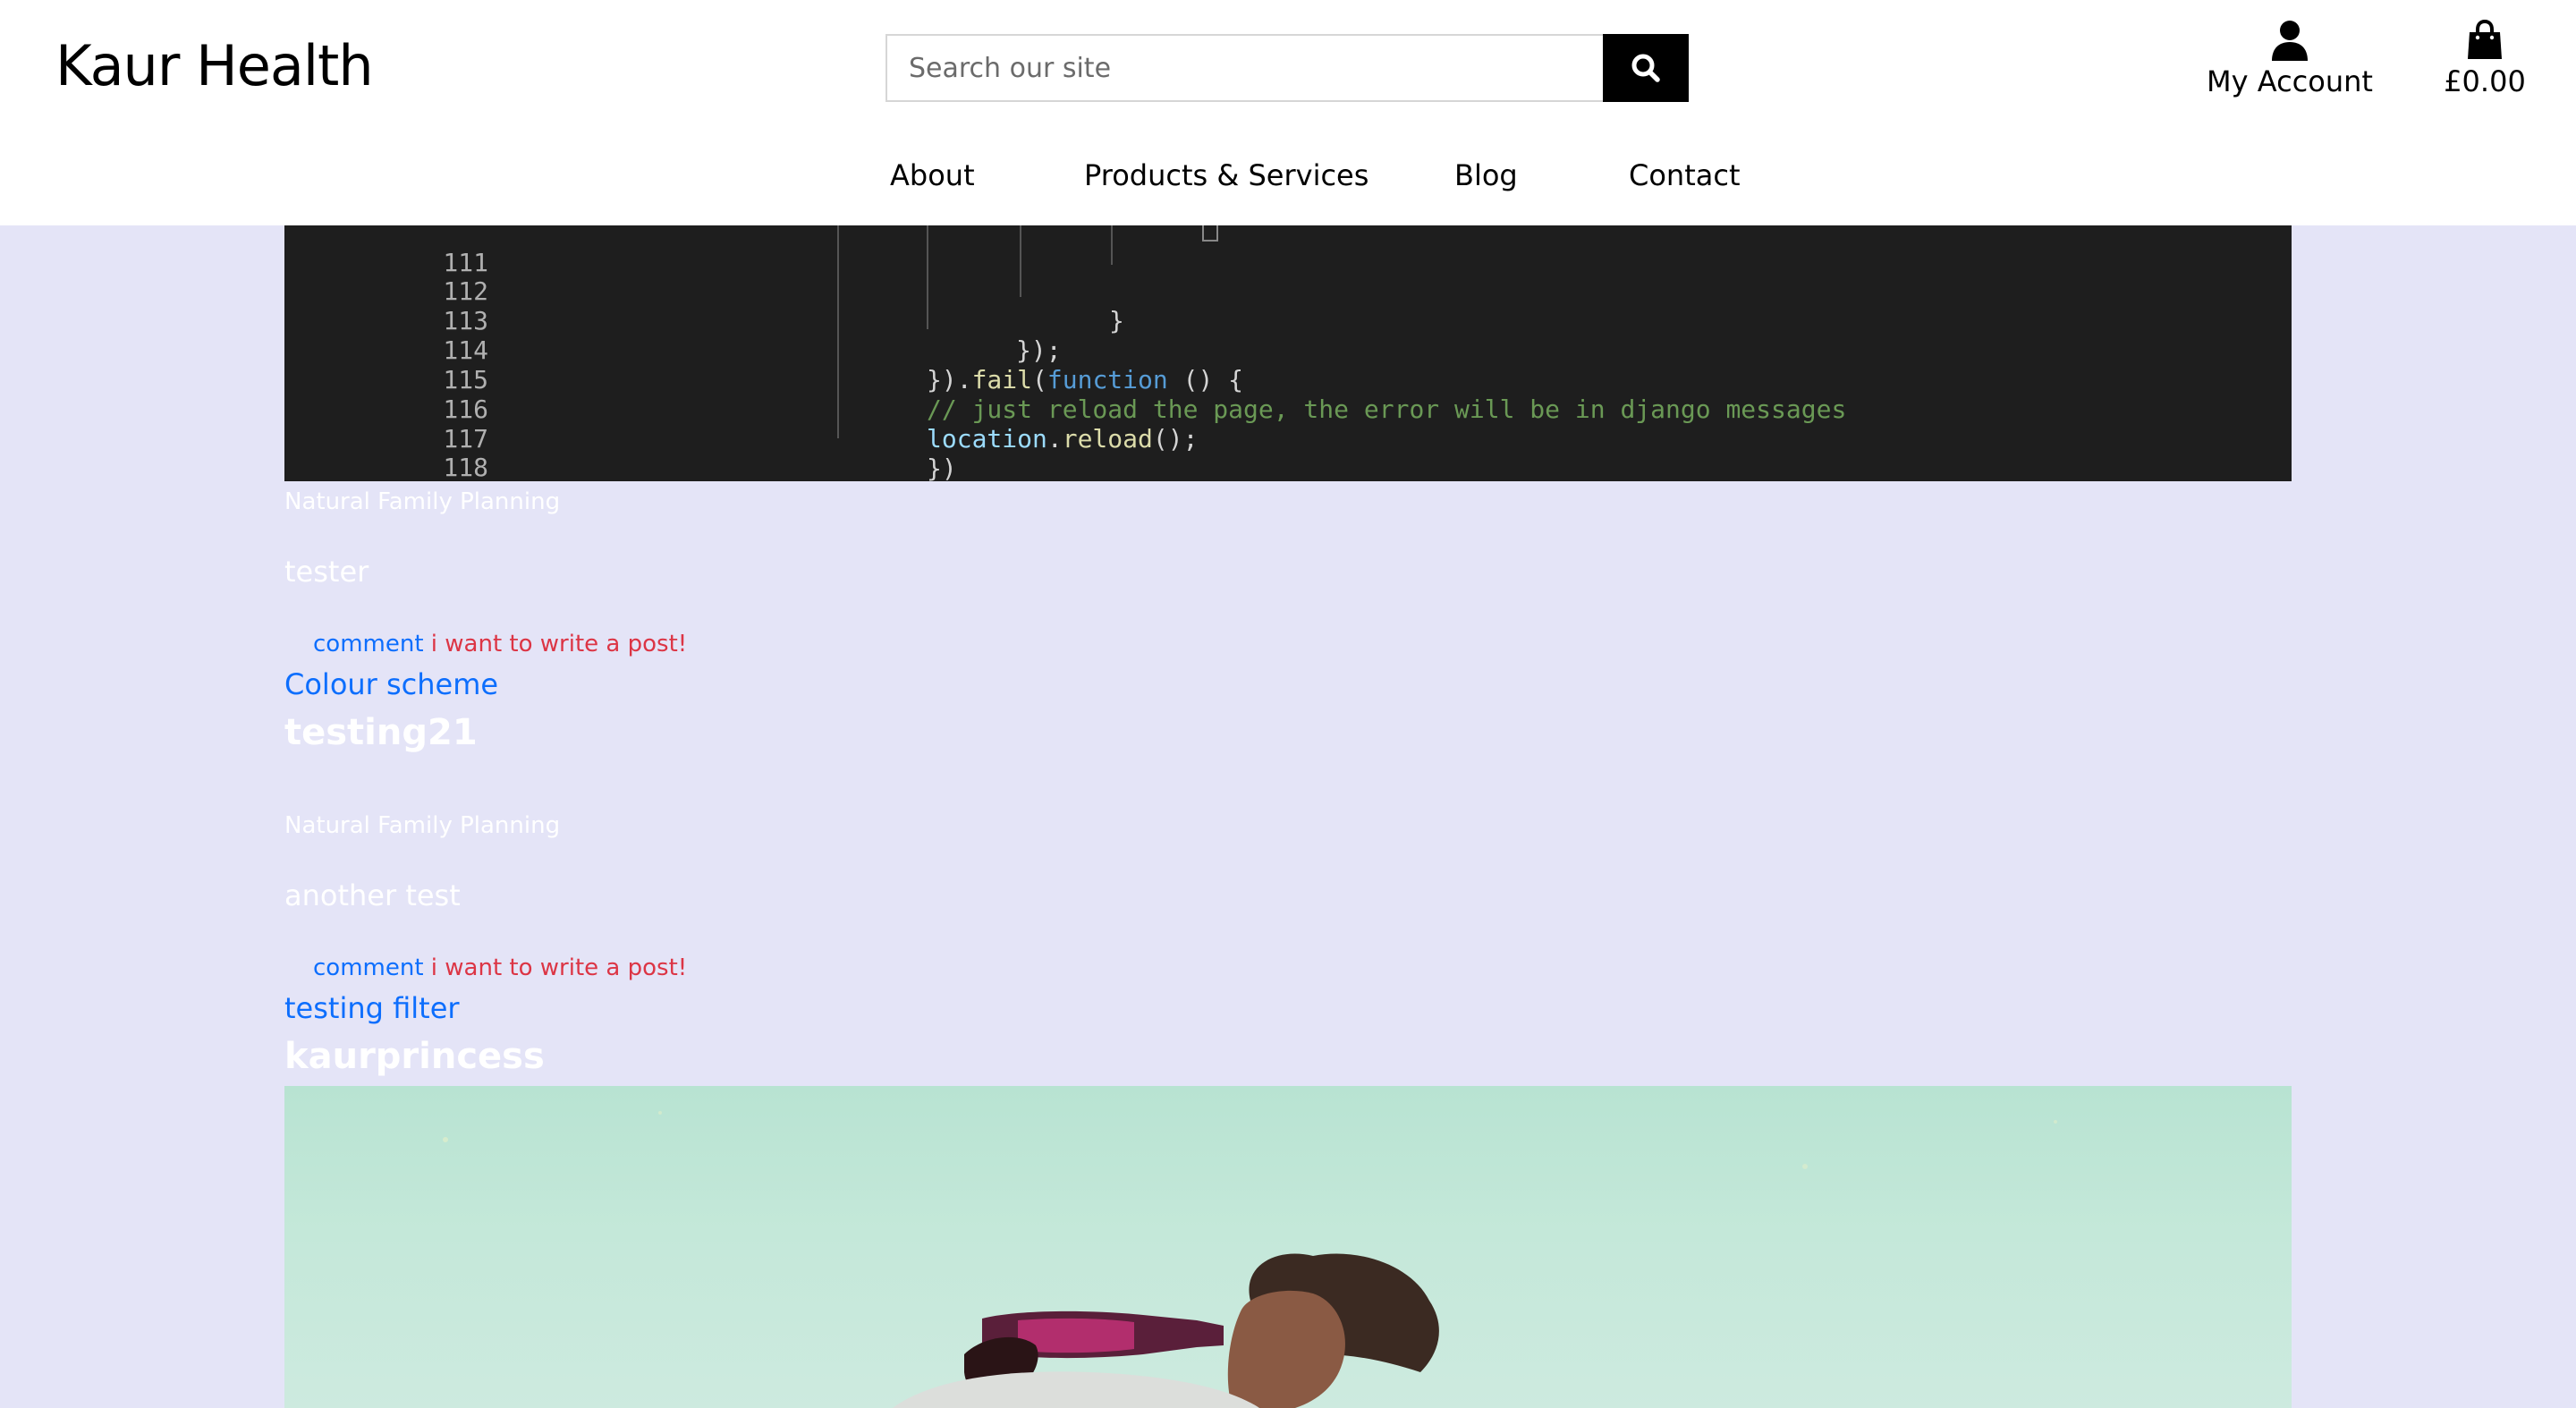 The image size is (2576, 1408). I want to click on shopping-bag-icon, so click(2485, 39).